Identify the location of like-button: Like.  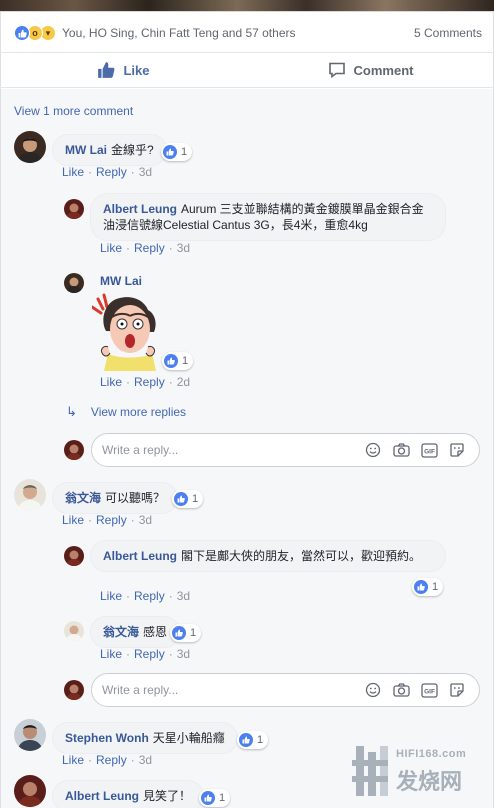
(123, 70).